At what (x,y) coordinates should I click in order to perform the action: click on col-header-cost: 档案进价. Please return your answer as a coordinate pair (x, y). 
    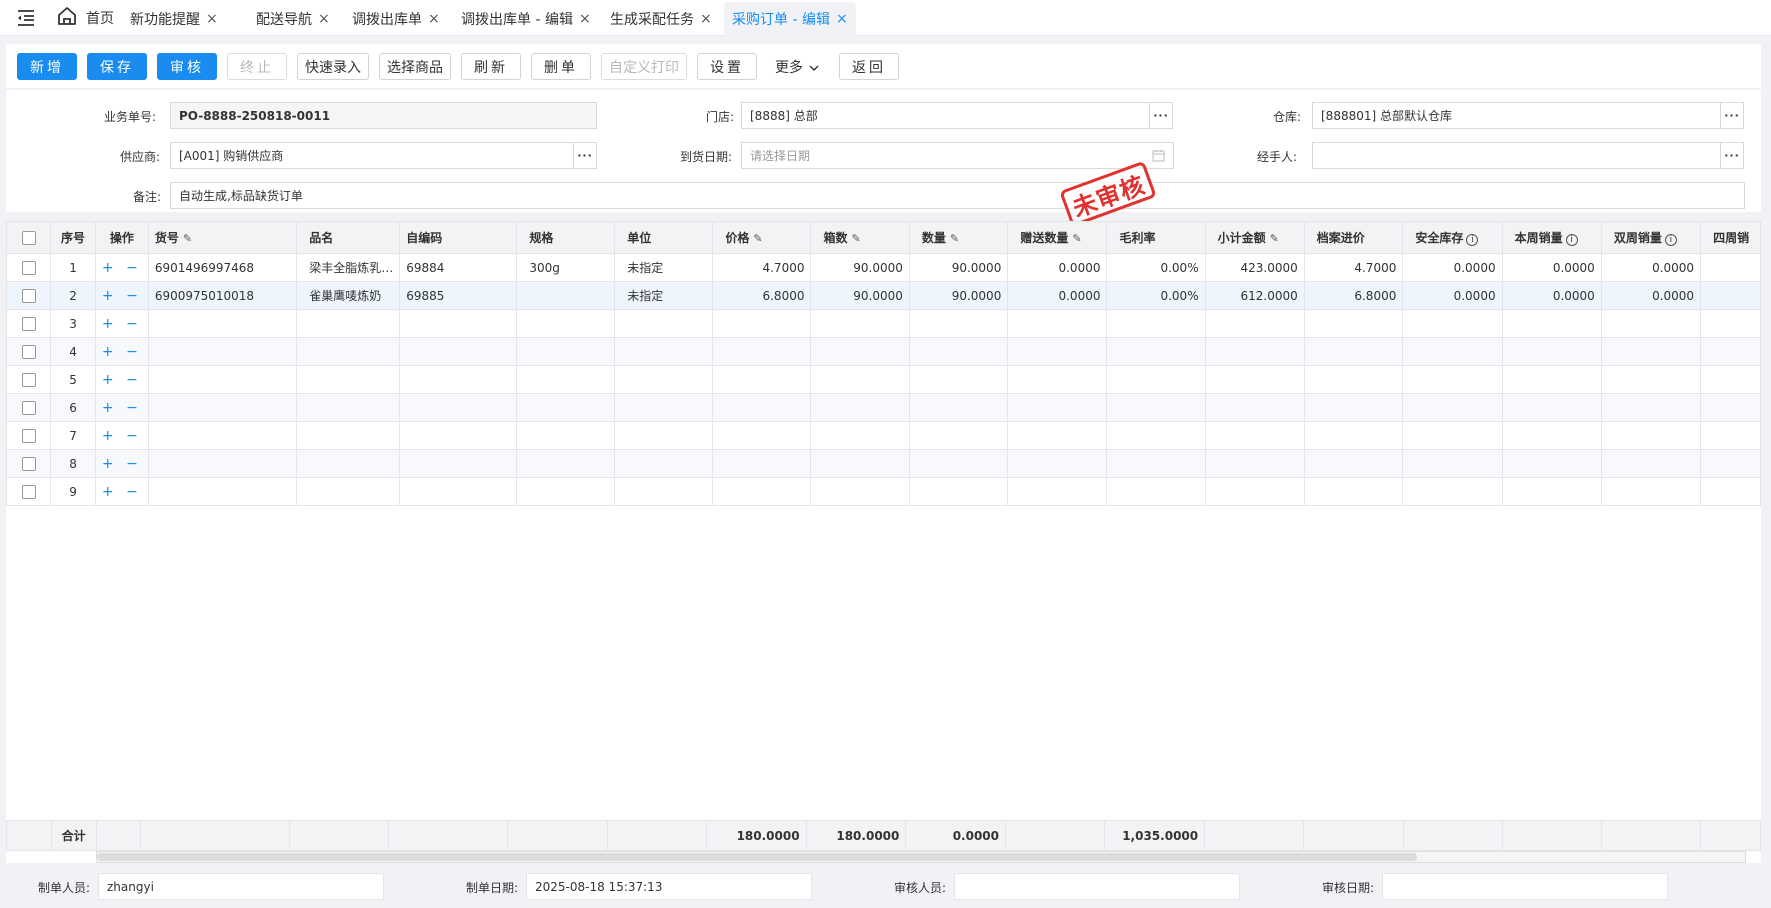
    Looking at the image, I should click on (1353, 237).